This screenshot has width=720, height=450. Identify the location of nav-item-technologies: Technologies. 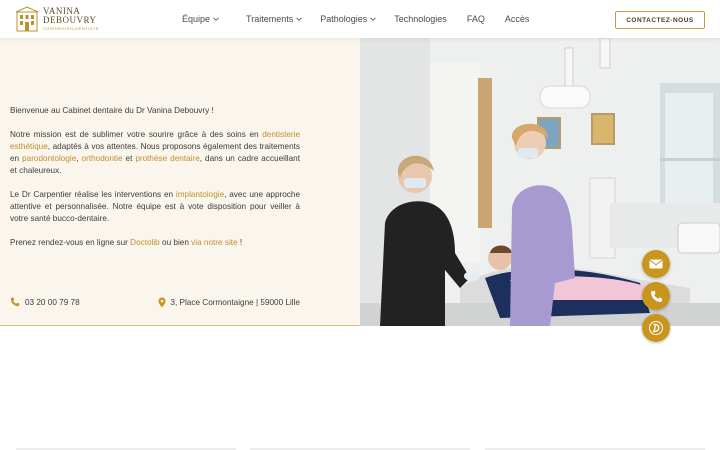
(420, 19).